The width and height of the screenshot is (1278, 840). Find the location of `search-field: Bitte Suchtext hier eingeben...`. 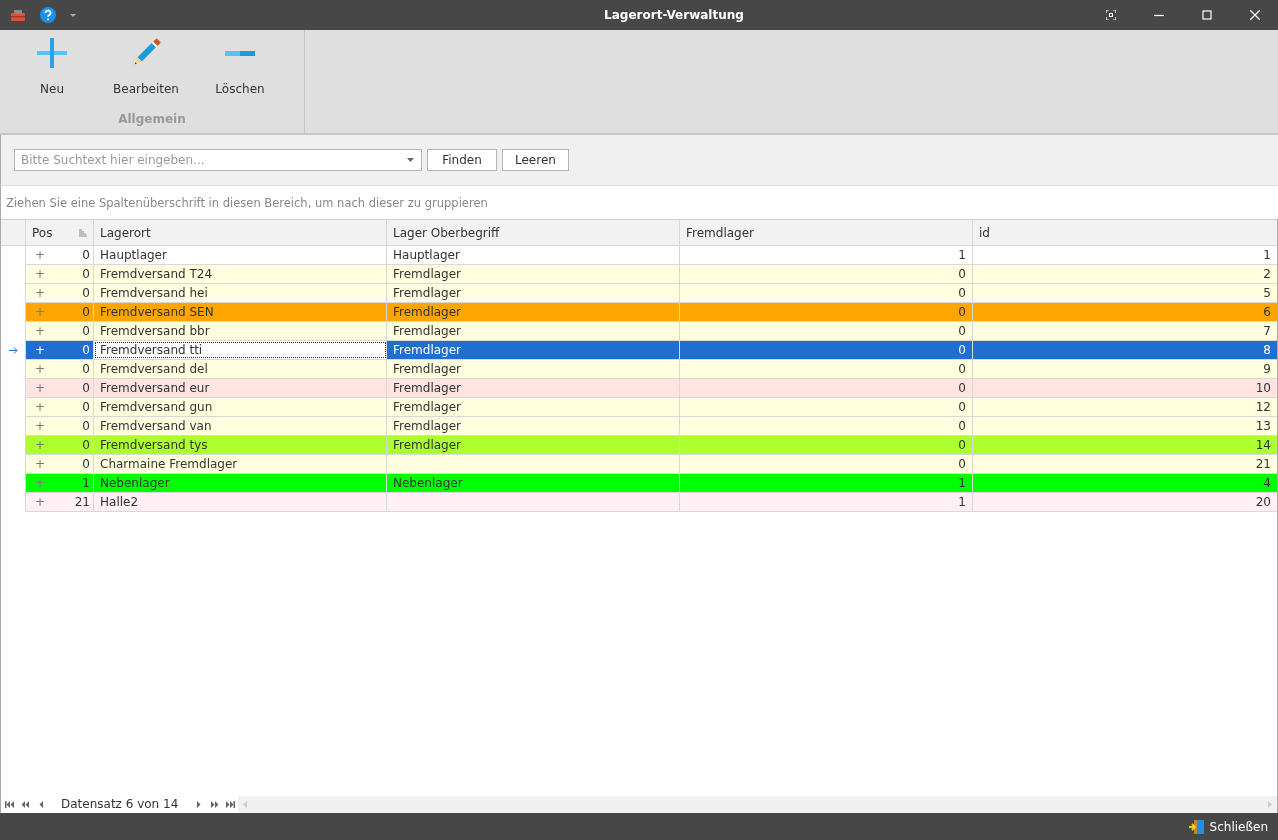

search-field: Bitte Suchtext hier eingeben... is located at coordinates (218, 160).